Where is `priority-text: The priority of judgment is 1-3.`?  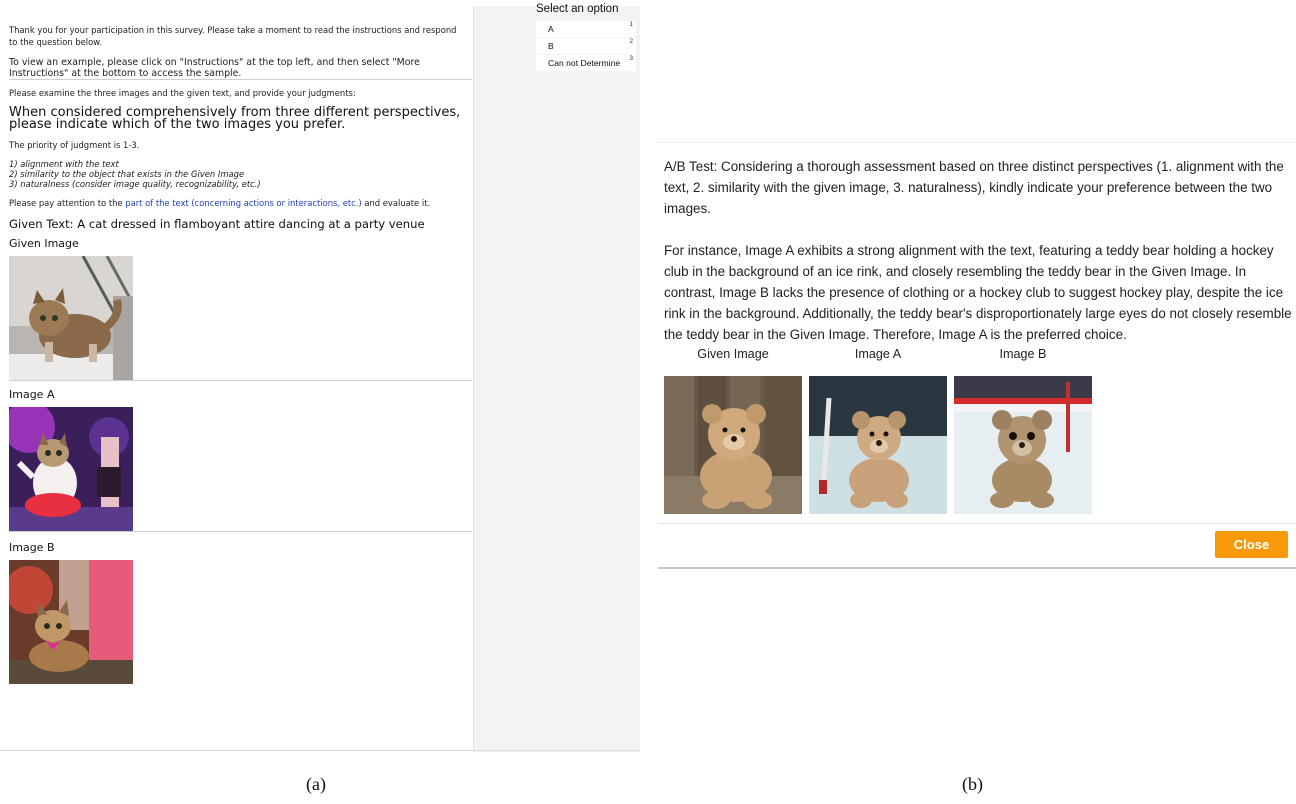
priority-text: The priority of judgment is 1-3. is located at coordinates (74, 145).